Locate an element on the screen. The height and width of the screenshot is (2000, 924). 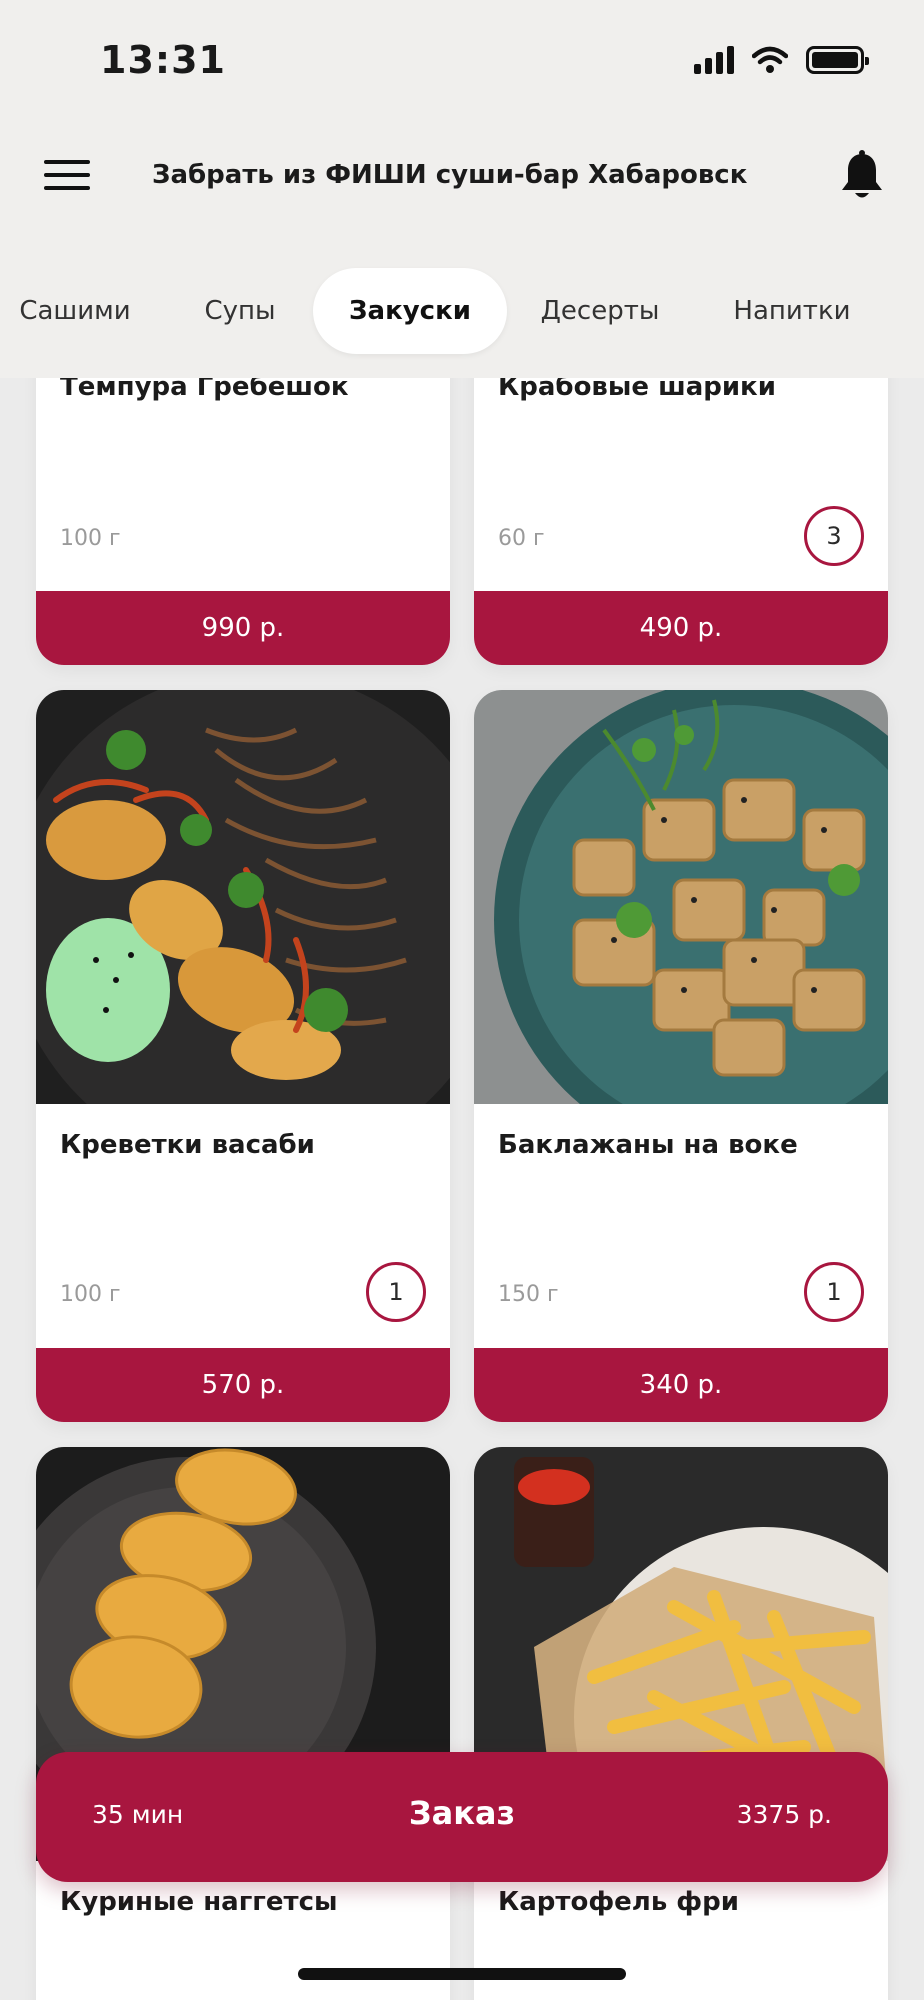
tab-drinks: Напитки is located at coordinates (792, 311).